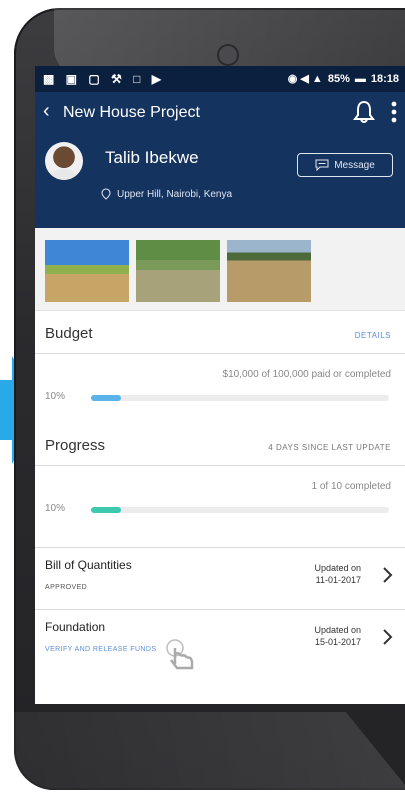 Image resolution: width=405 pixels, height=794 pixels. Describe the element at coordinates (306, 374) in the screenshot. I see `budget-summary: $10,000 of 100,000 paid or completed` at that location.